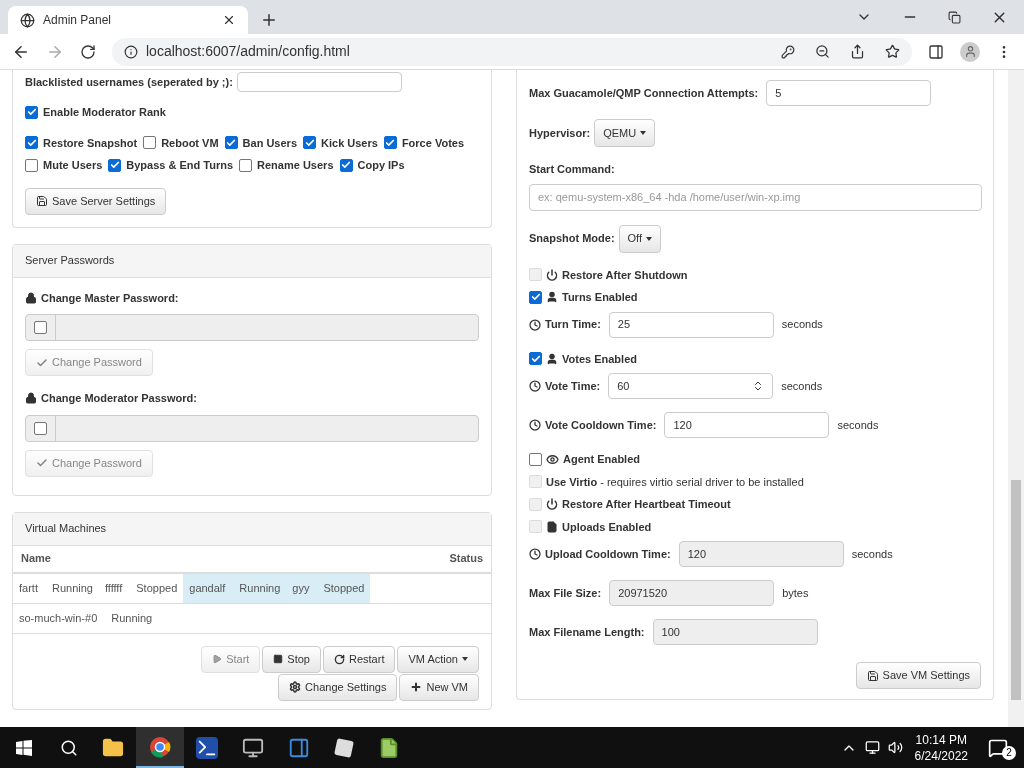 Image resolution: width=1024 pixels, height=768 pixels. What do you see at coordinates (565, 593) in the screenshot?
I see `field-label: Max File Size:` at bounding box center [565, 593].